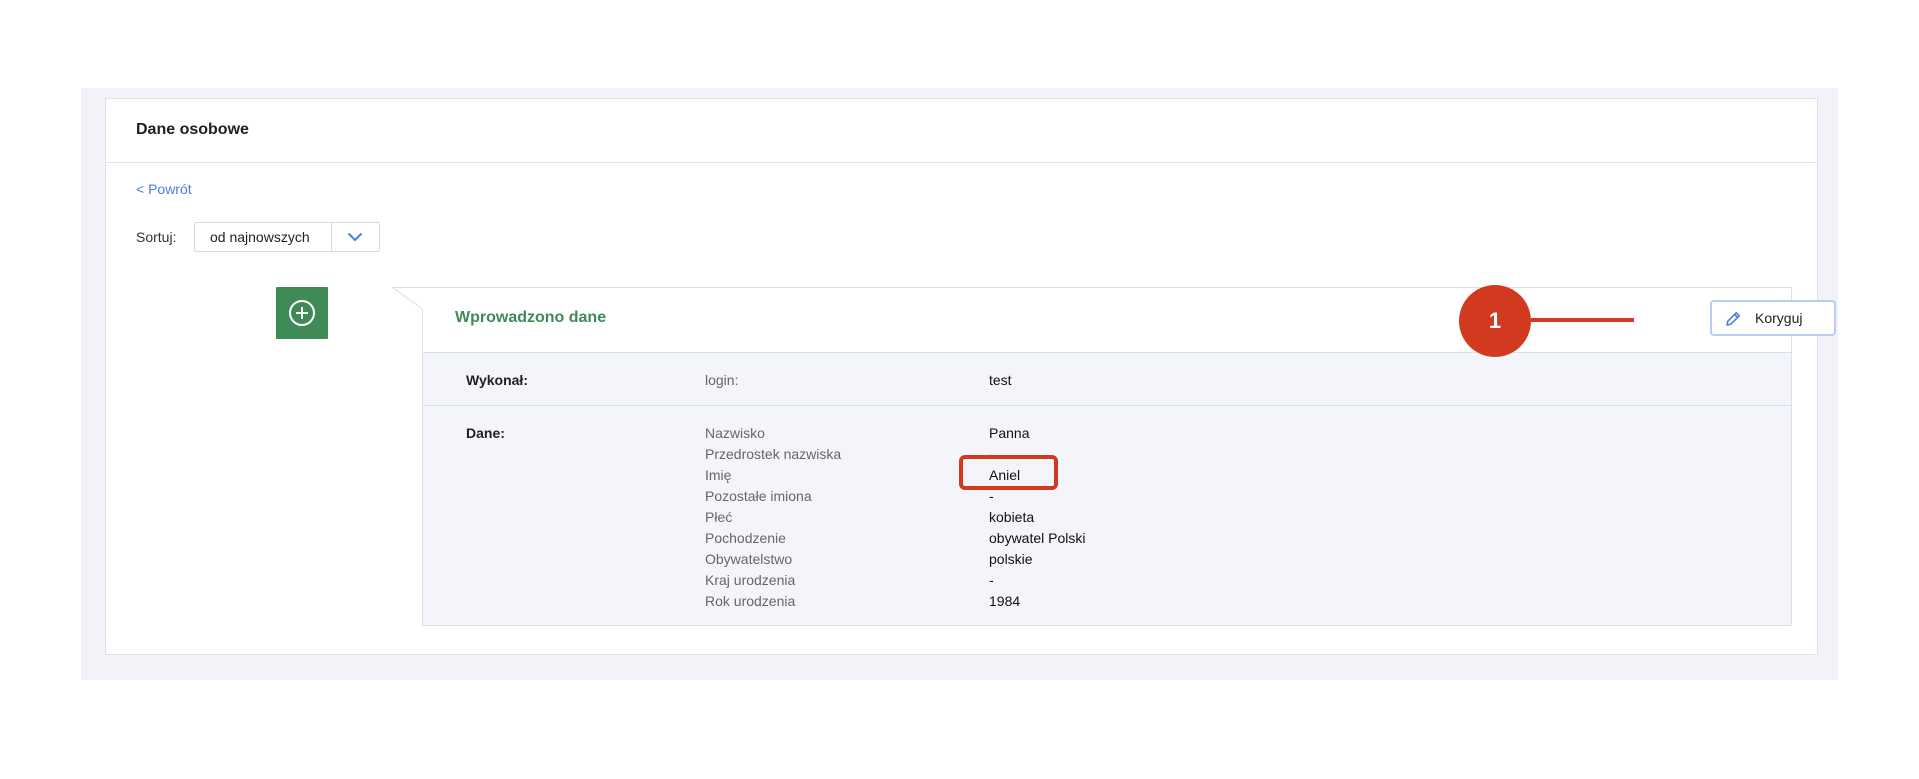 This screenshot has height=779, width=1919. What do you see at coordinates (1008, 472) in the screenshot?
I see `annotation-highlight-box` at bounding box center [1008, 472].